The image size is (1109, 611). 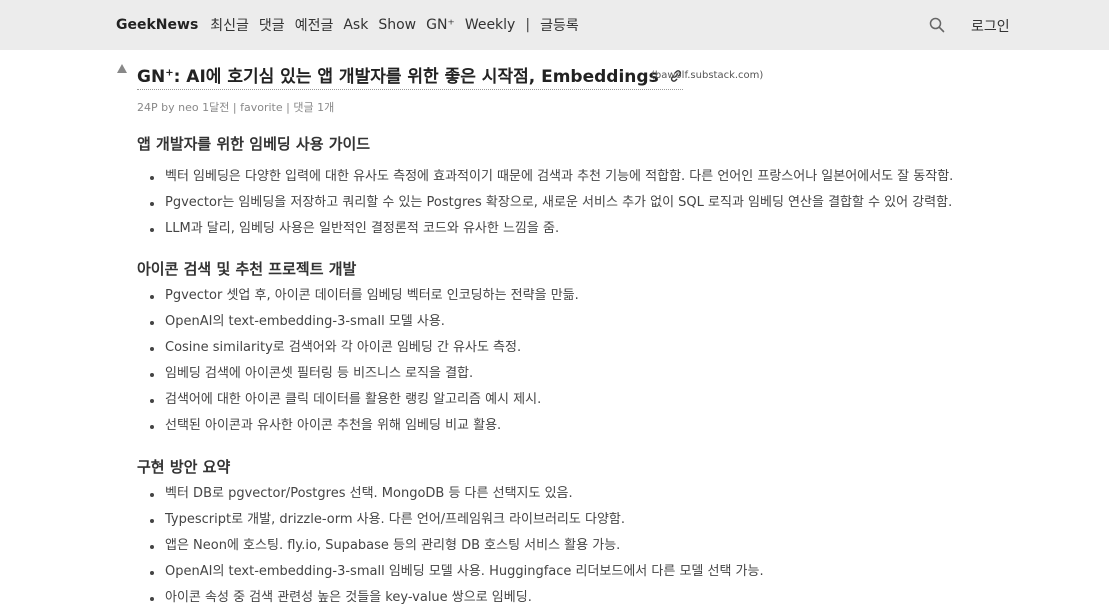 I want to click on nav-item-past: 예전글, so click(x=314, y=25).